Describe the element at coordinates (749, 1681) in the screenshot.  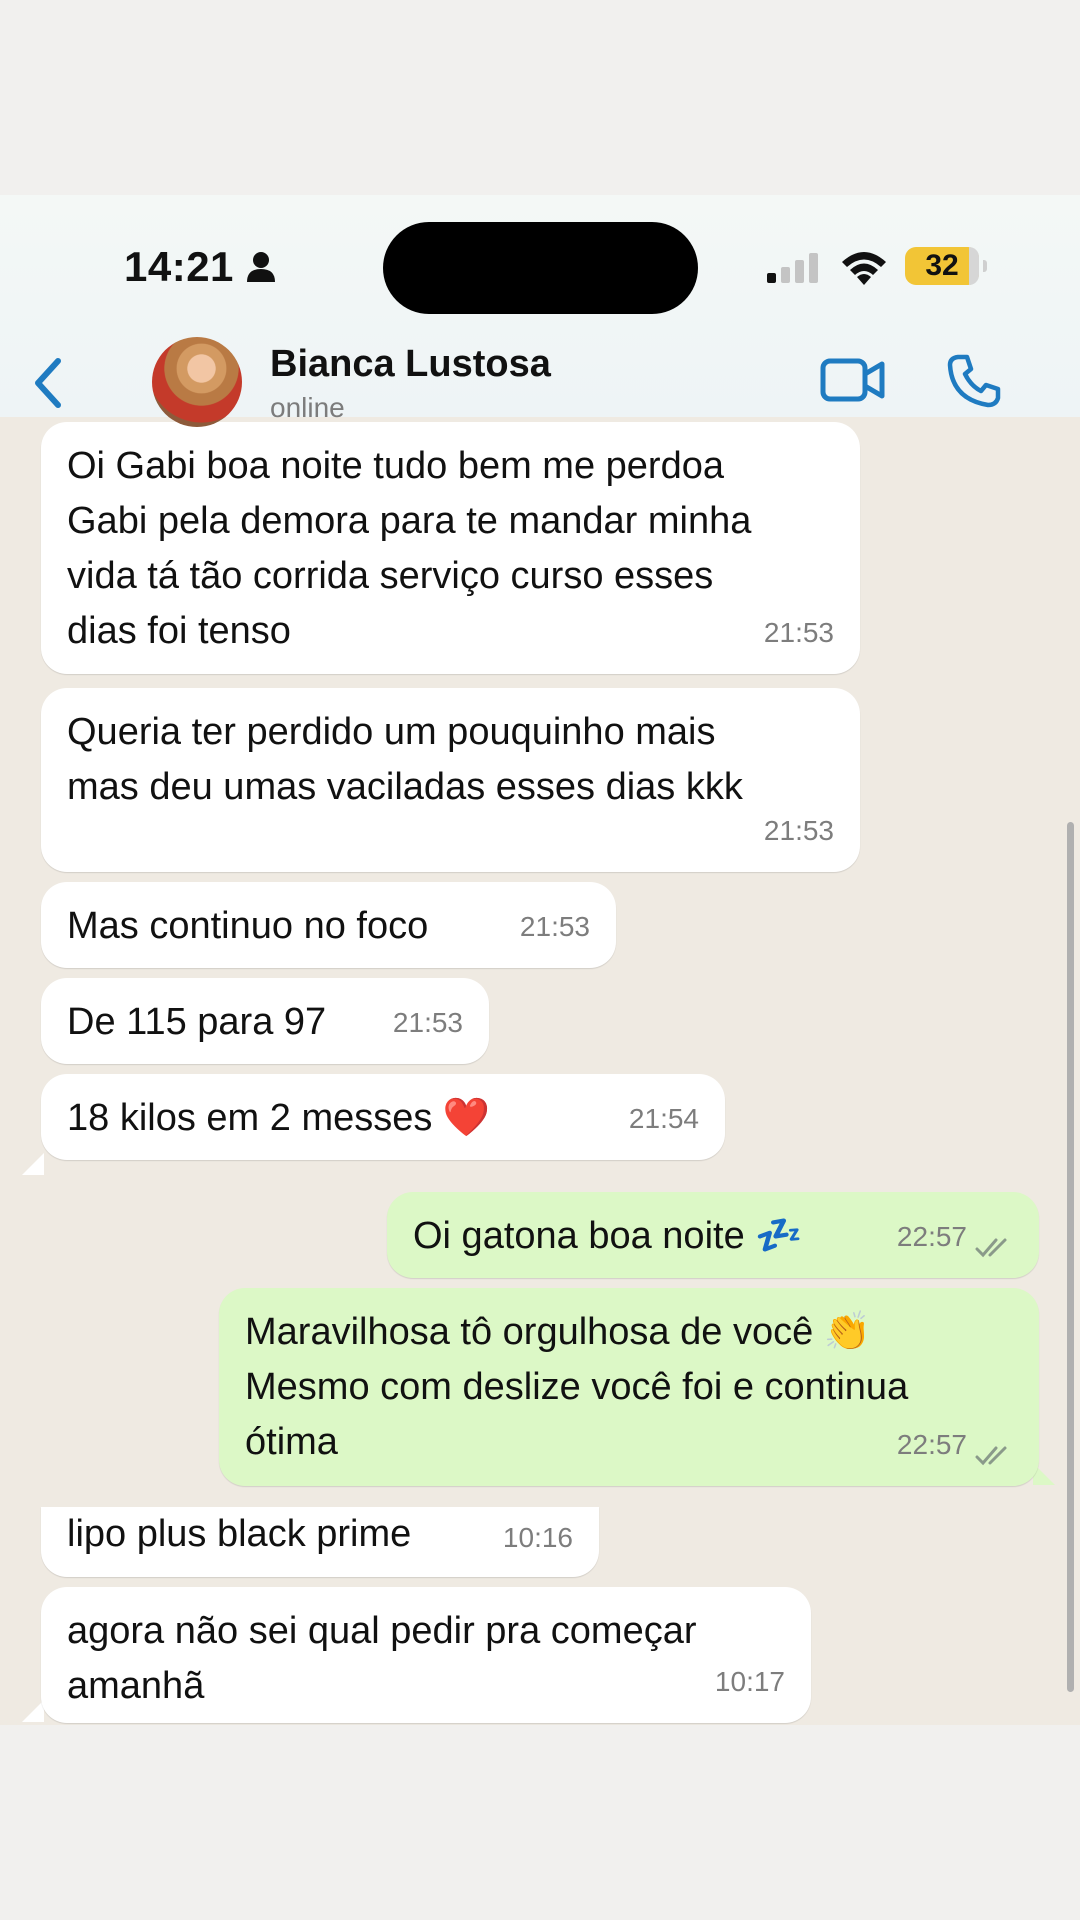
I see `message-time: 10:17` at that location.